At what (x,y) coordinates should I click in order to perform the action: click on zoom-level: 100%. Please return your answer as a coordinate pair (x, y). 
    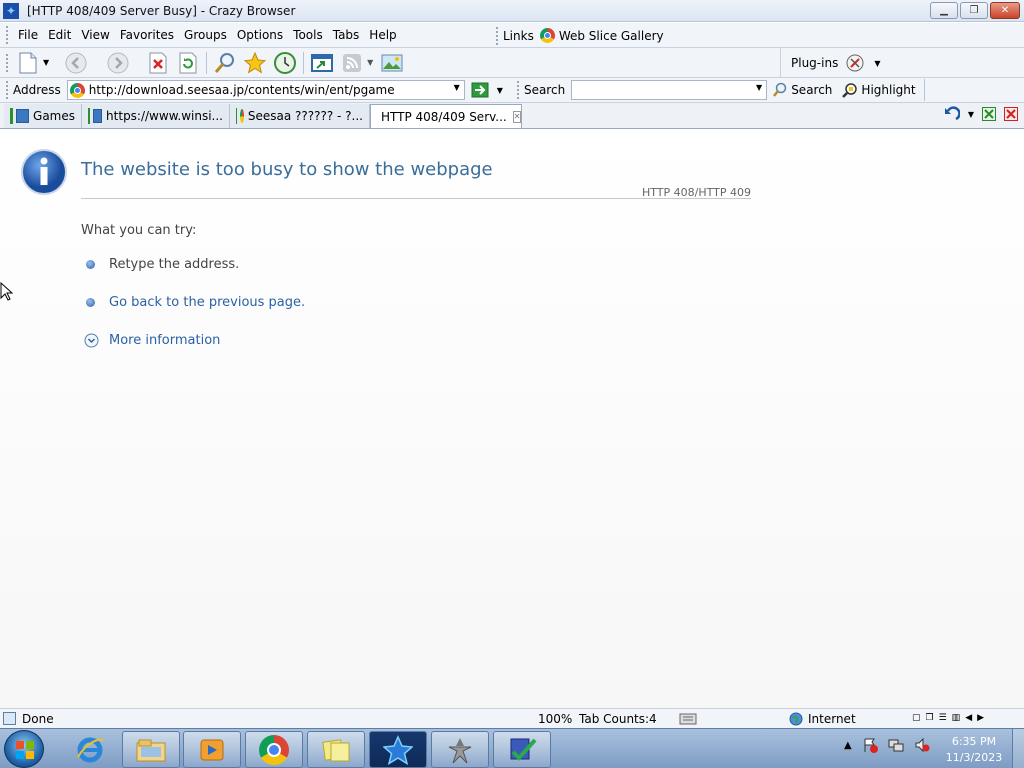
    Looking at the image, I should click on (555, 719).